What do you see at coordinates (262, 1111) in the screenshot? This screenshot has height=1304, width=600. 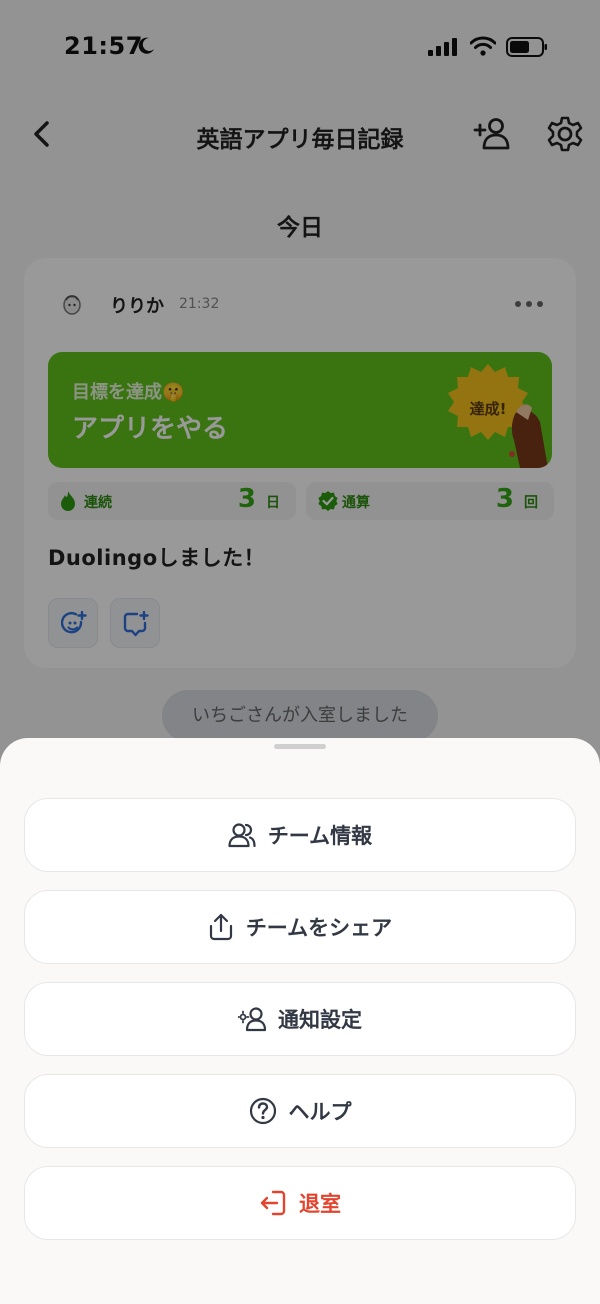 I see `help-icon` at bounding box center [262, 1111].